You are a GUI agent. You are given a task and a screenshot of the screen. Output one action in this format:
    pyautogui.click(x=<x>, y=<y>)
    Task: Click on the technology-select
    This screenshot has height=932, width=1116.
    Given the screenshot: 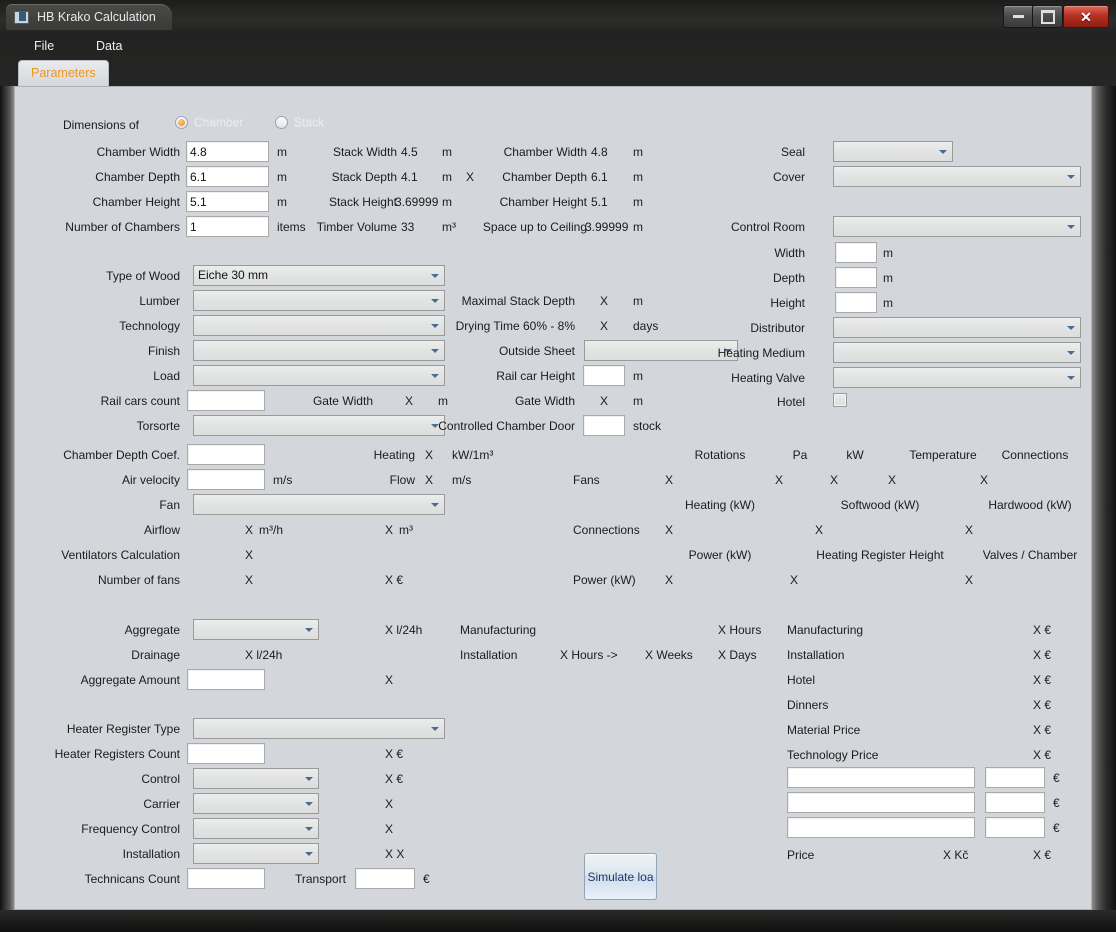 What is the action you would take?
    pyautogui.click(x=319, y=325)
    